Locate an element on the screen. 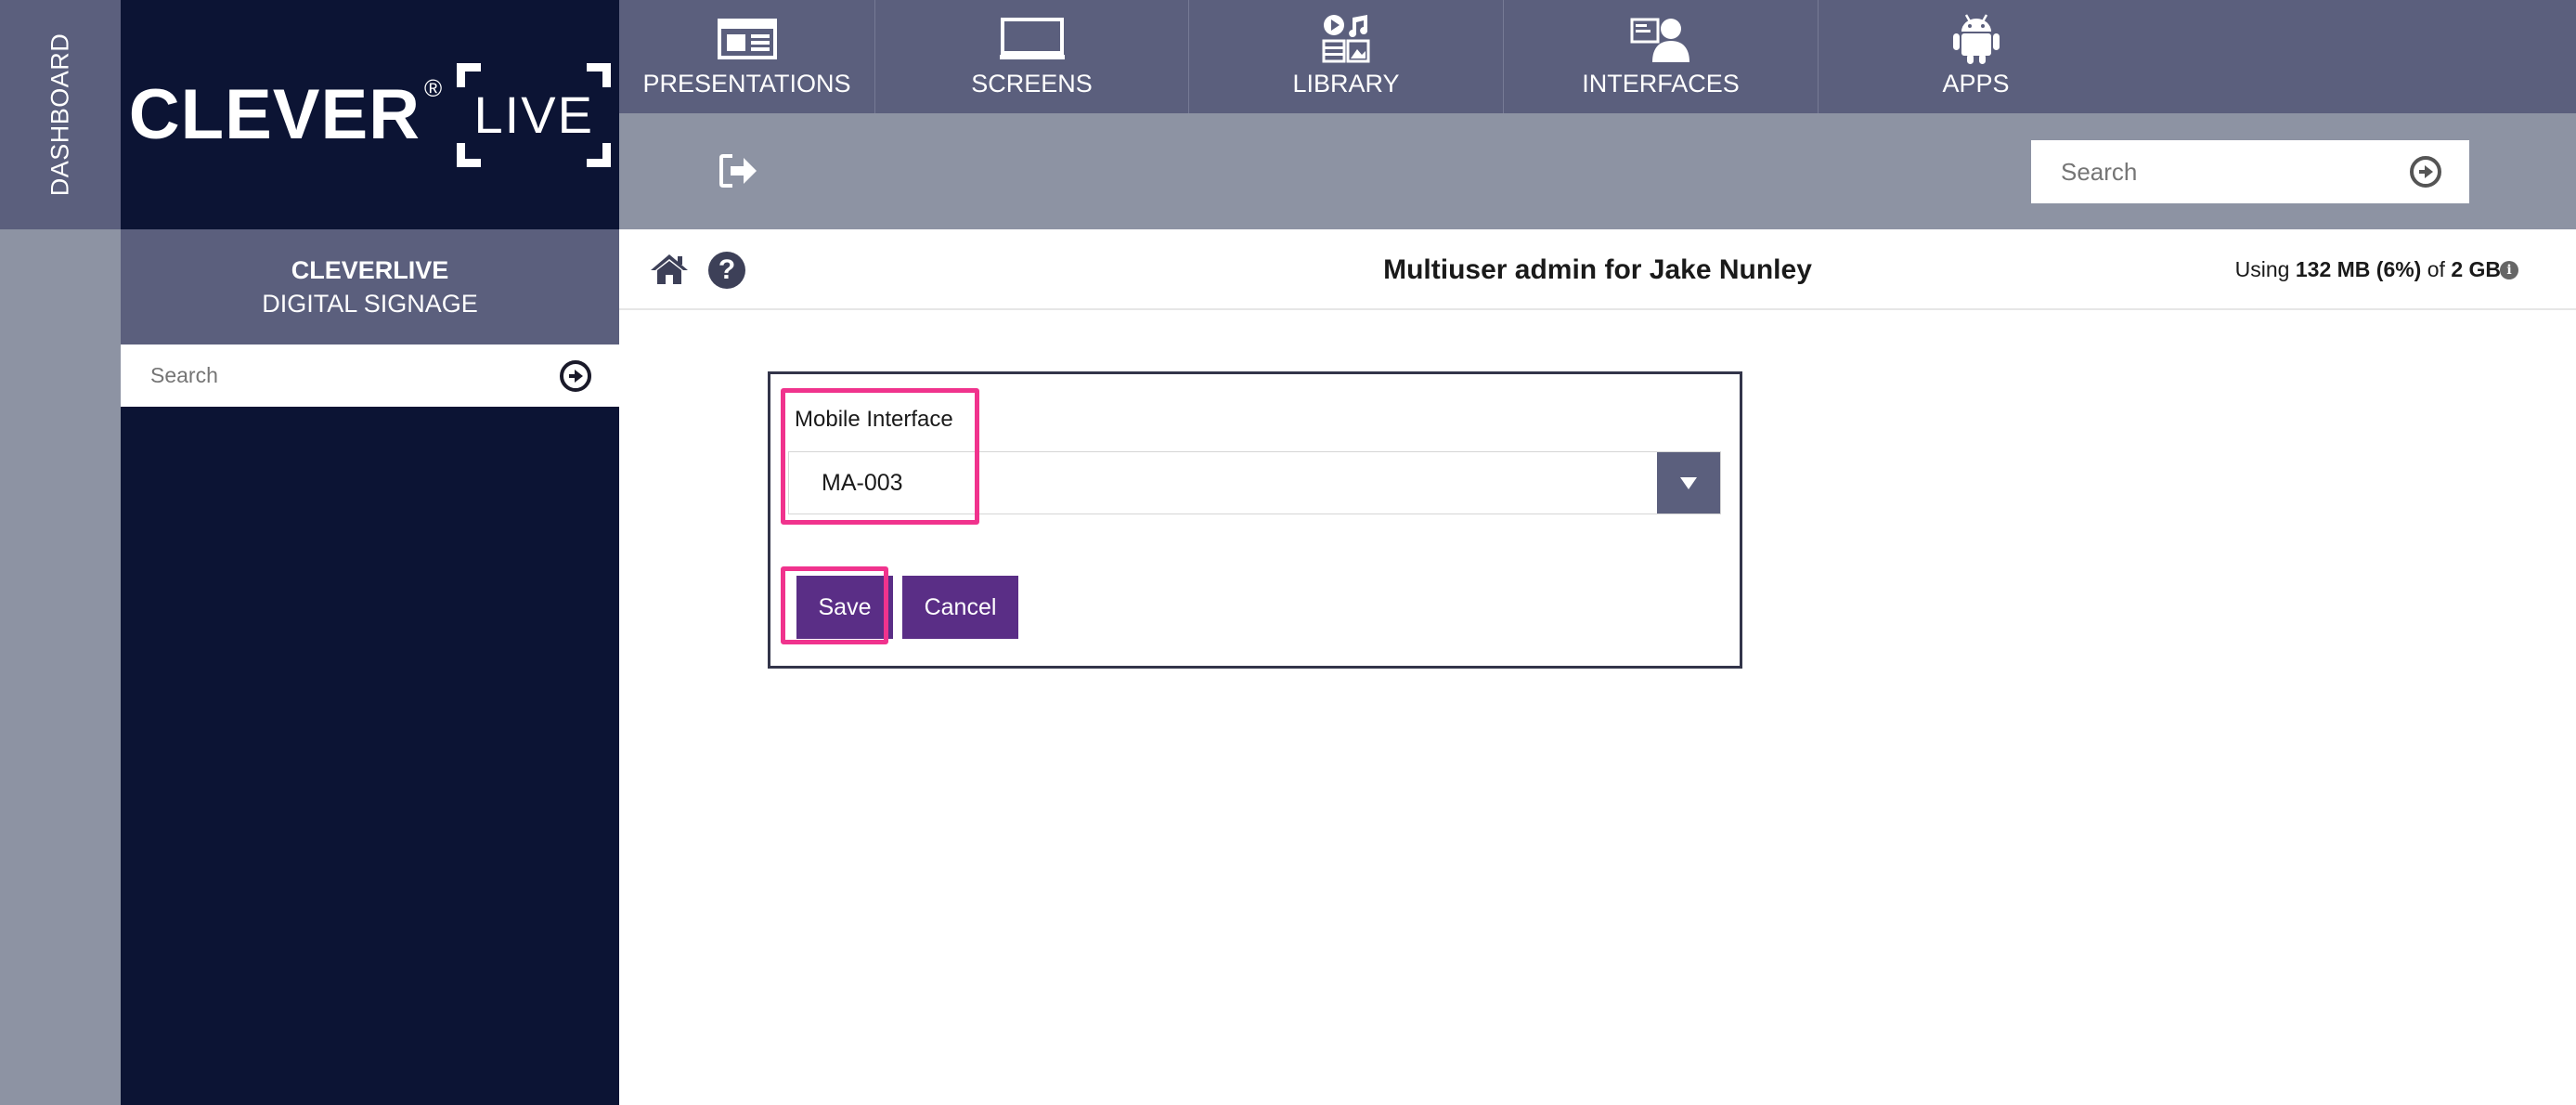 This screenshot has height=1105, width=2576. usage-prefix: Using is located at coordinates (2265, 269).